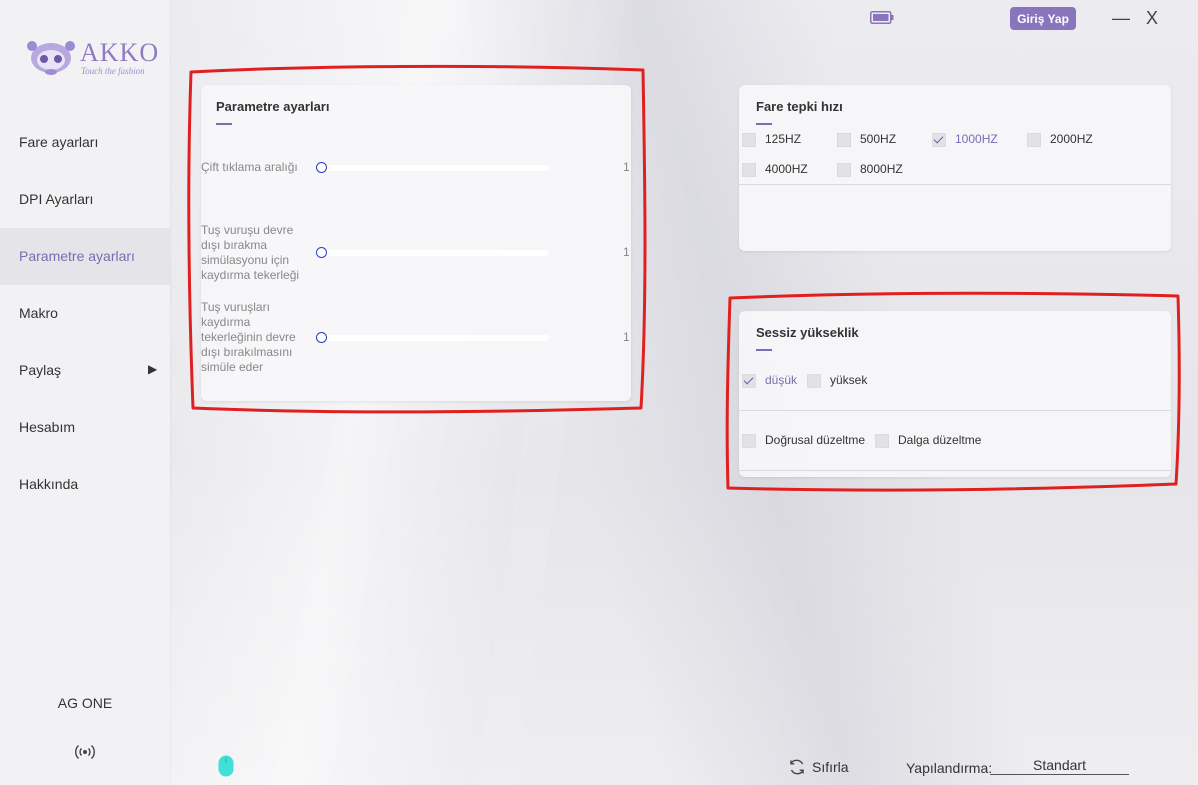 The width and height of the screenshot is (1198, 785). Describe the element at coordinates (321, 252) in the screenshot. I see `scroll-disable-simulation-slider-handle` at that location.